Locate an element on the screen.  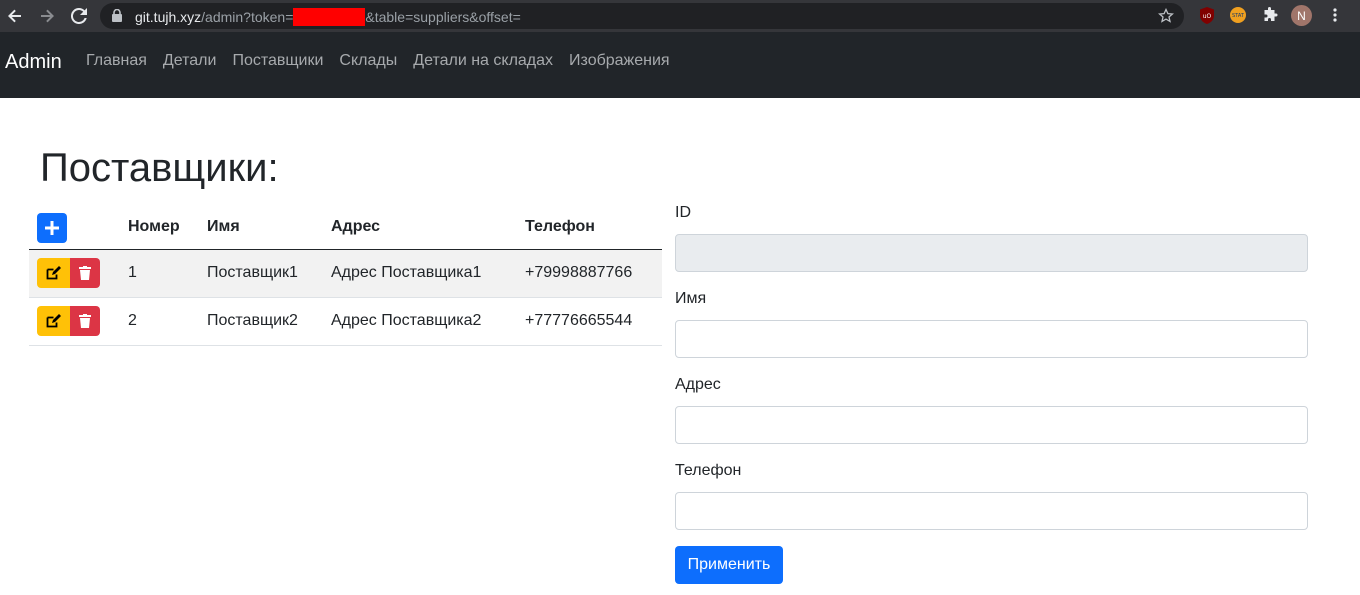
navbar-brand: Admin is located at coordinates (33, 62).